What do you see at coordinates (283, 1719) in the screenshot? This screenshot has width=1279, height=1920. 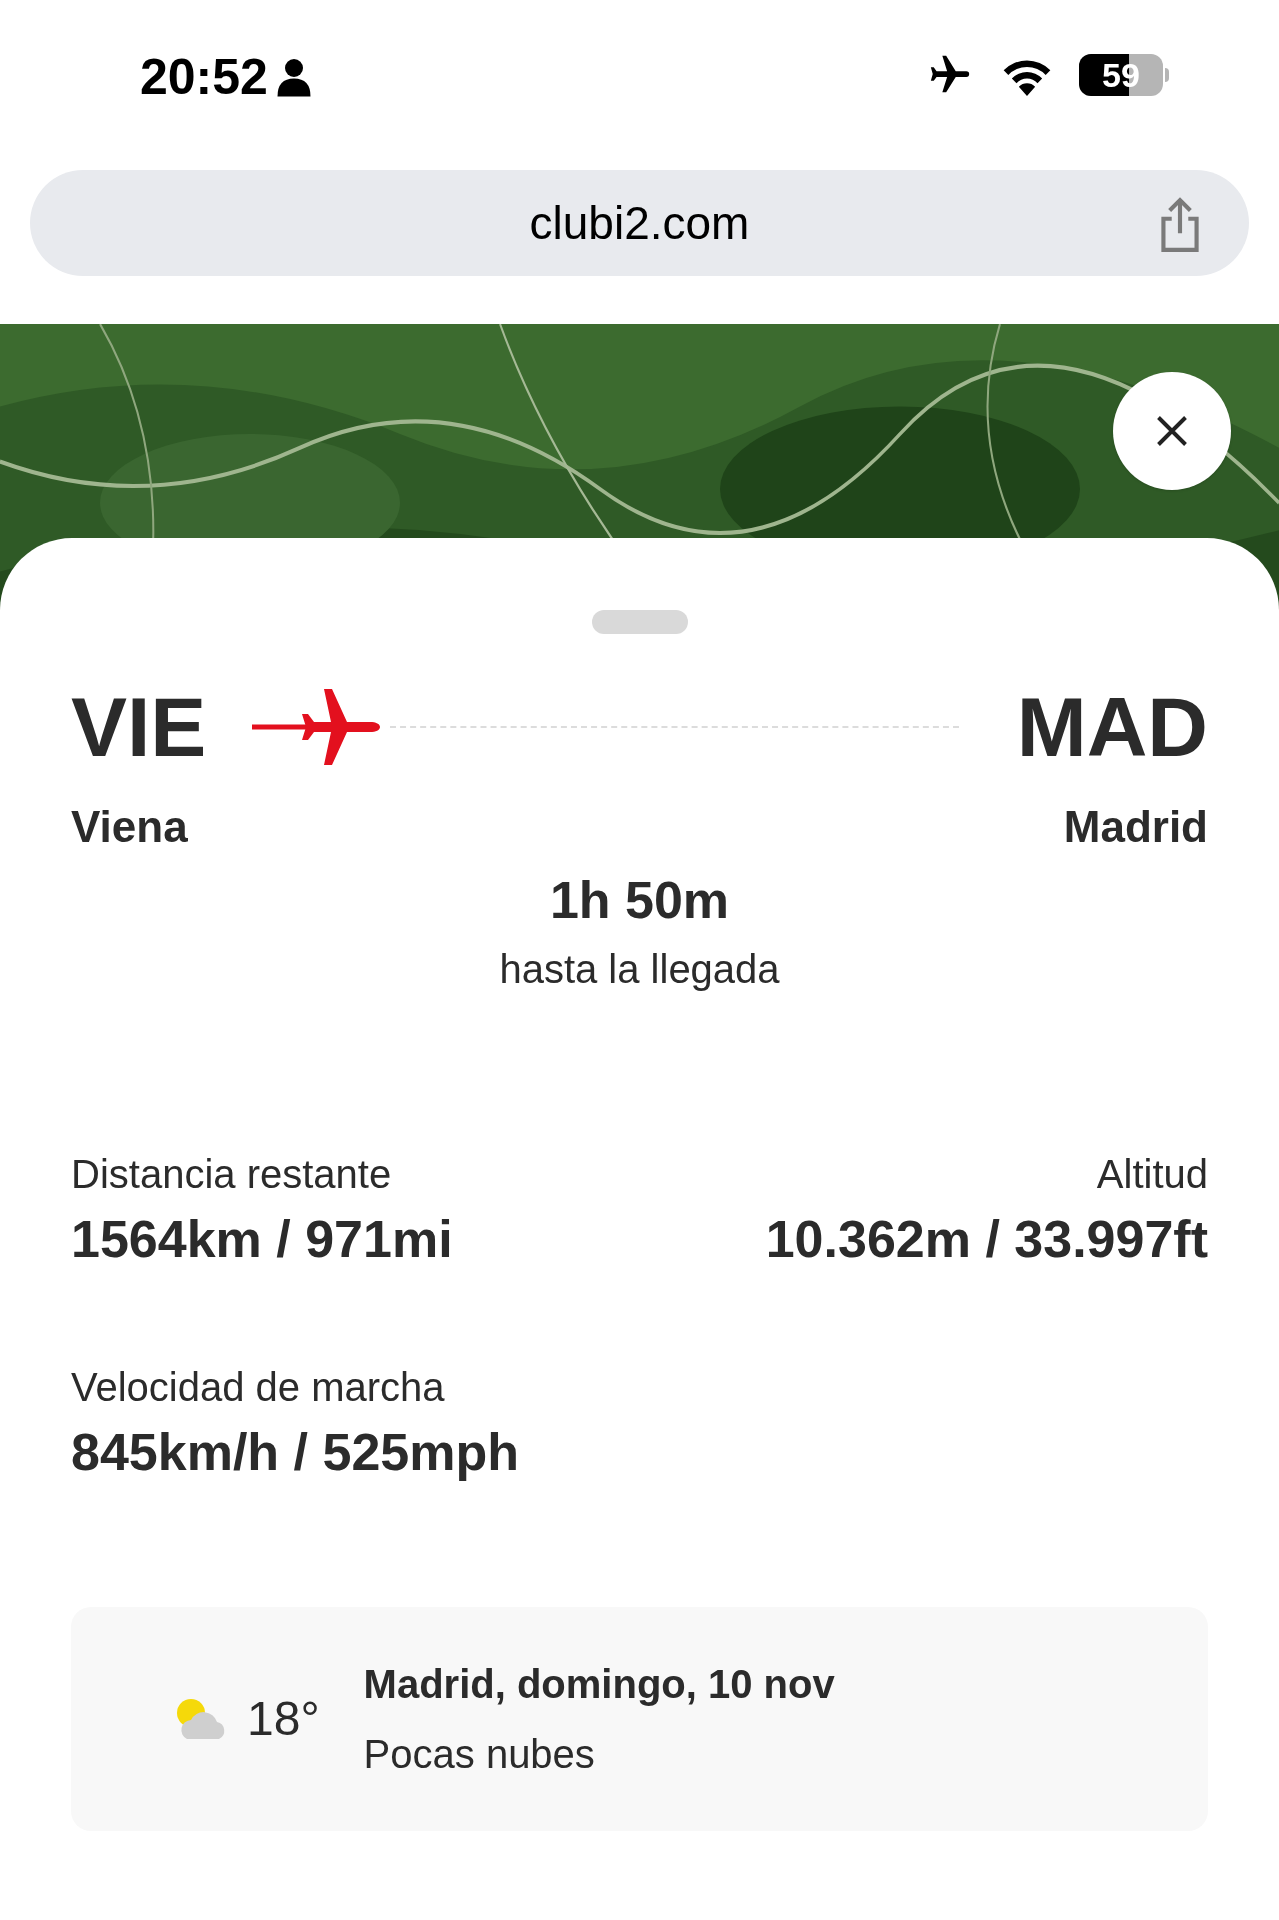 I see `temperature: 18°` at bounding box center [283, 1719].